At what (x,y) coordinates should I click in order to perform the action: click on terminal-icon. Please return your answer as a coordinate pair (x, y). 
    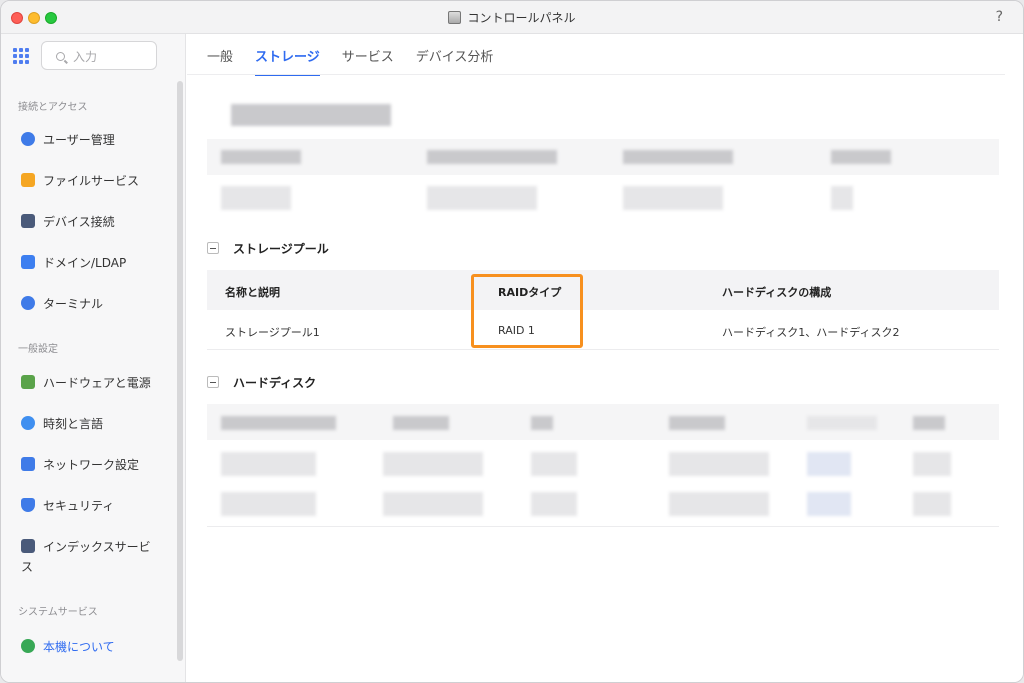
    Looking at the image, I should click on (28, 303).